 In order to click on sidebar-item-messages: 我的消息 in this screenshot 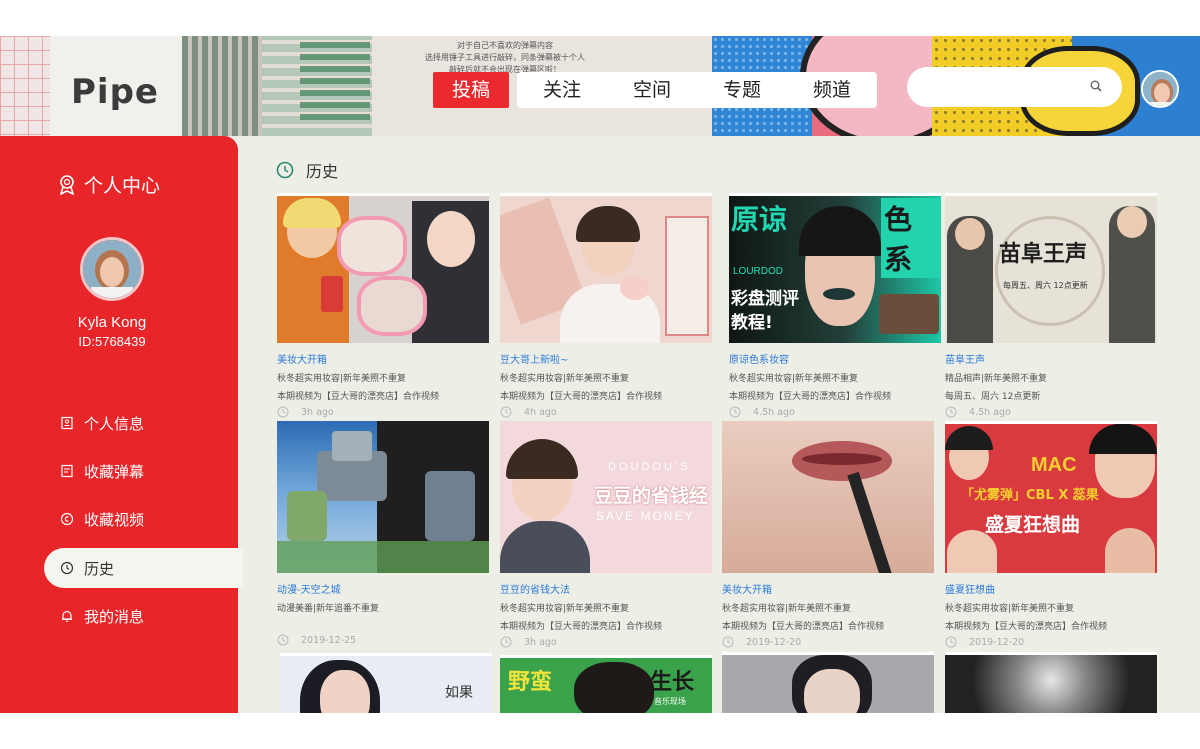, I will do `click(144, 616)`.